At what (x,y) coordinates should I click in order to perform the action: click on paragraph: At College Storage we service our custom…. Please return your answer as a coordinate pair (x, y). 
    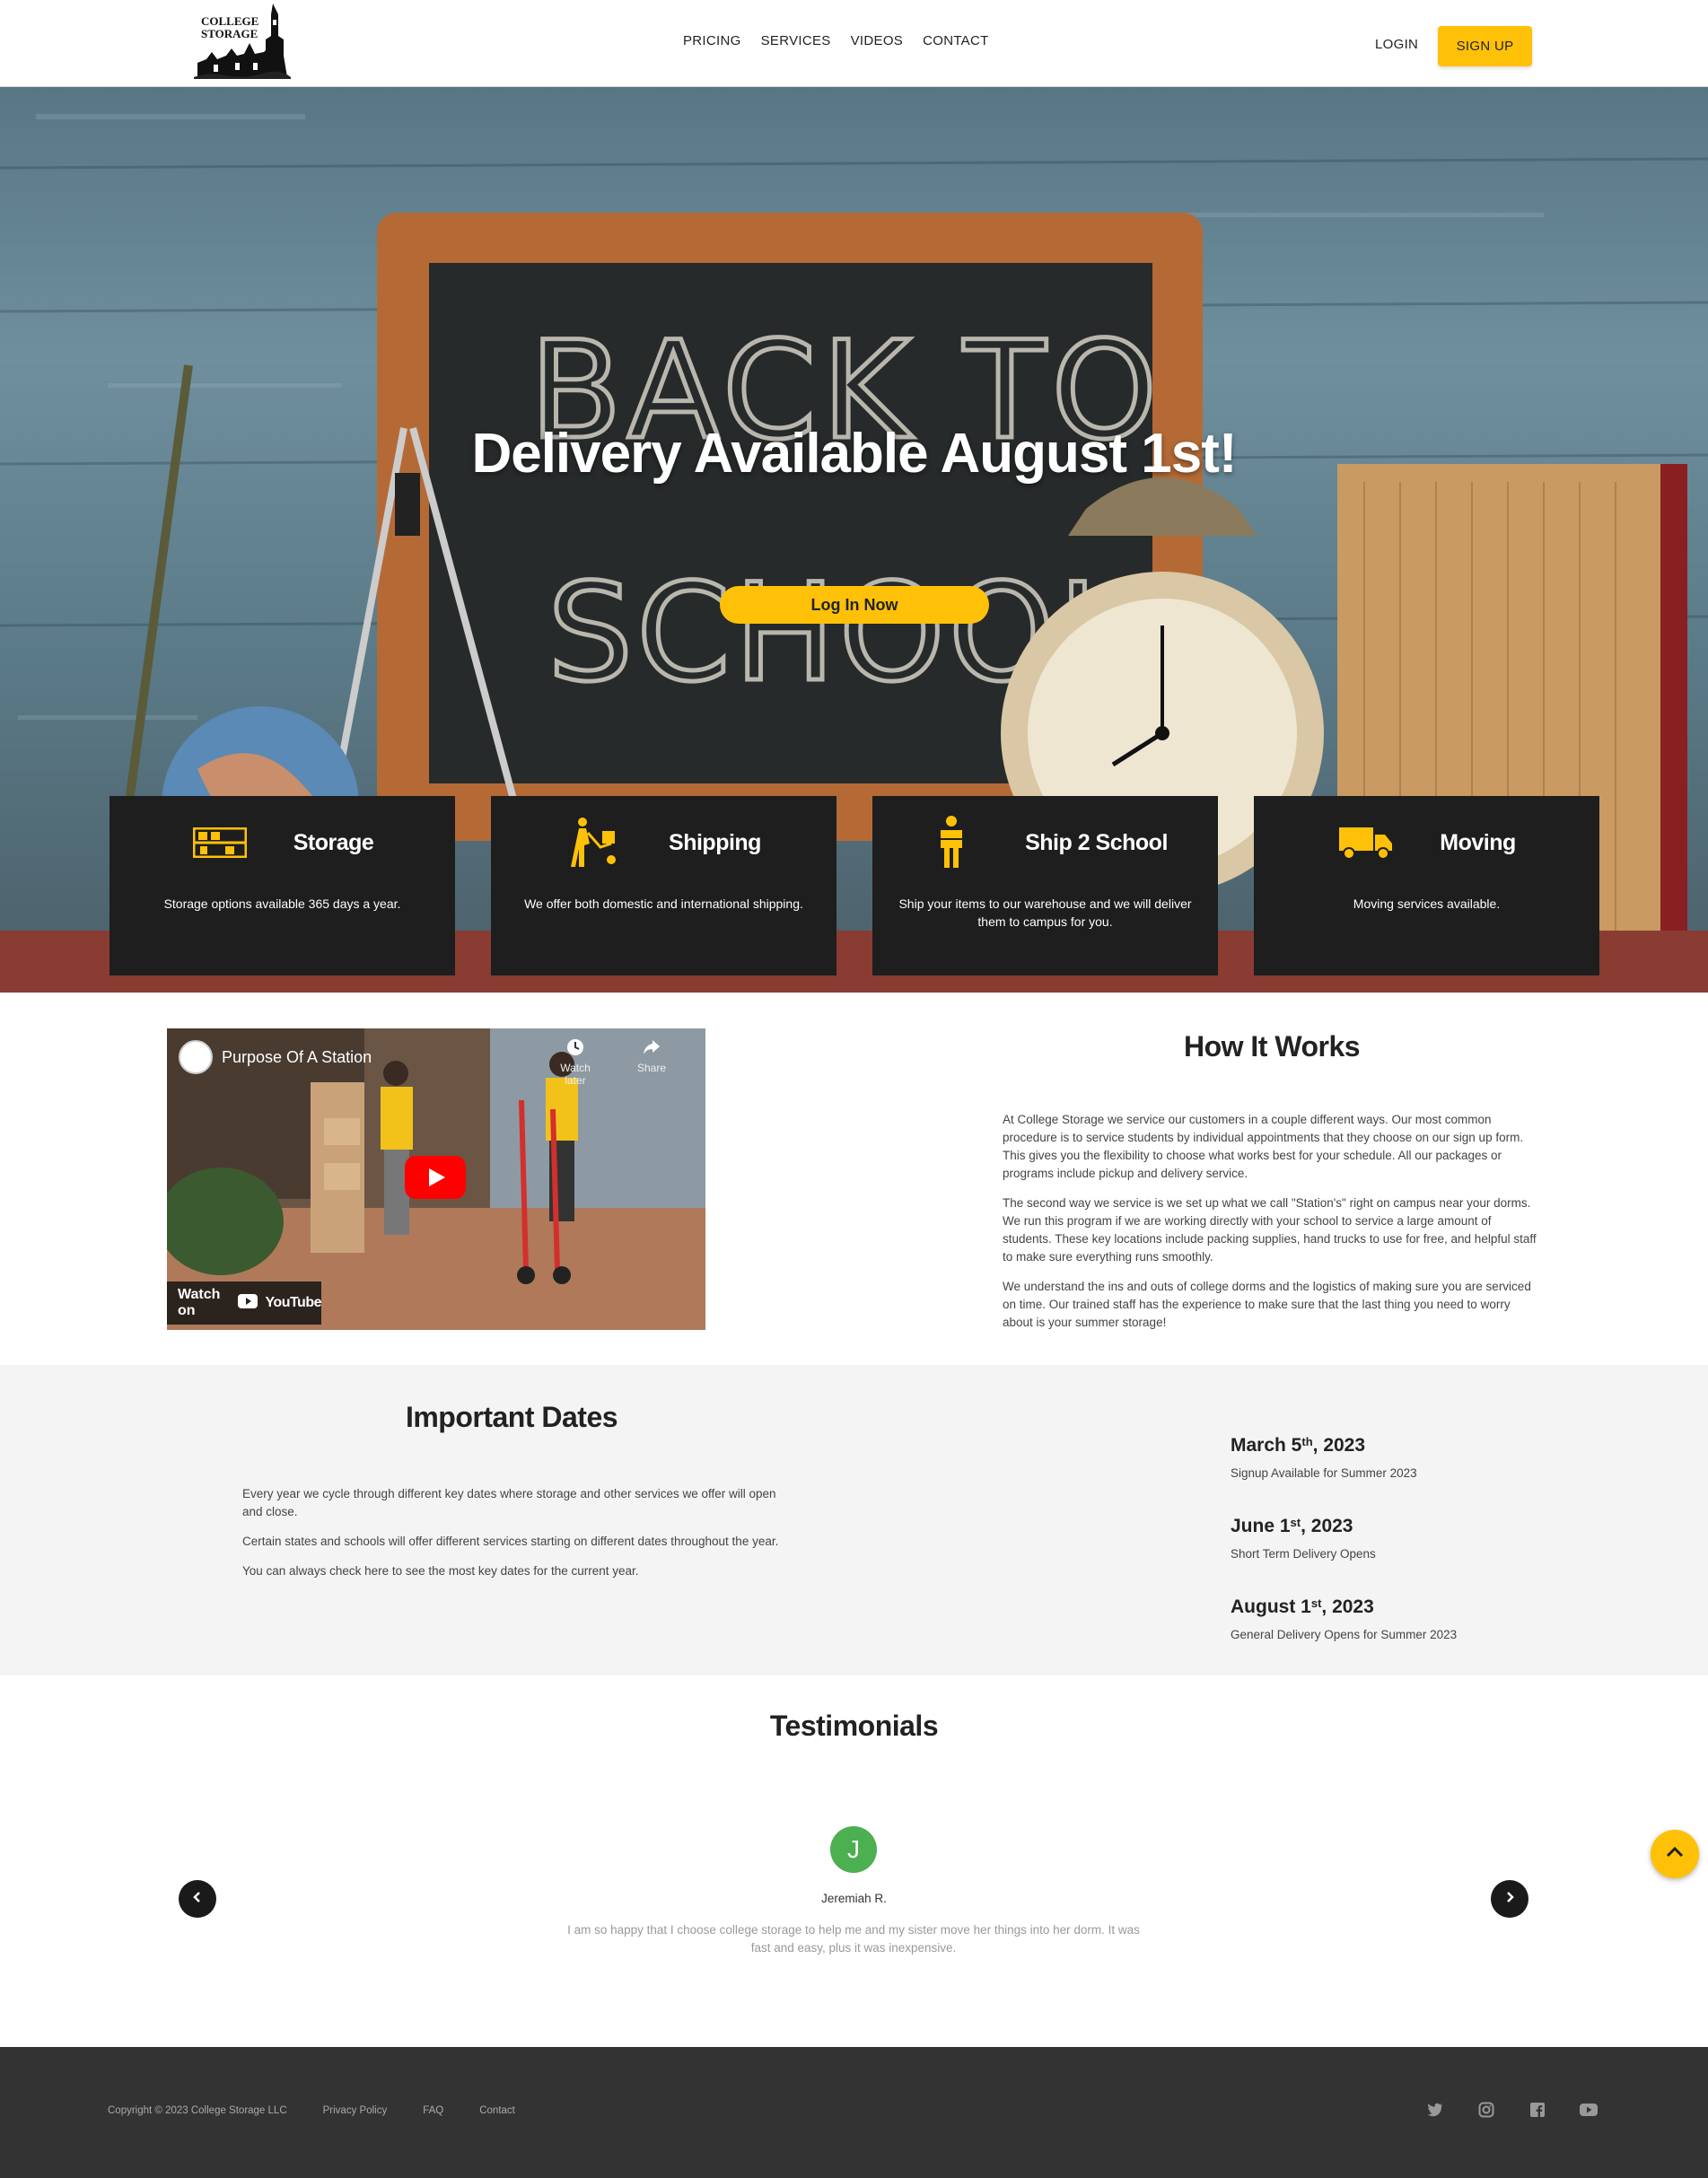
    Looking at the image, I should click on (1263, 1147).